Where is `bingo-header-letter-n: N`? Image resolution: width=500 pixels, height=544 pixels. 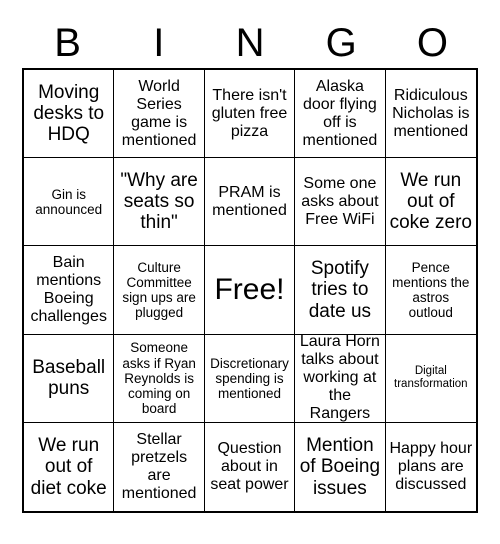
bingo-header-letter-n: N is located at coordinates (250, 43).